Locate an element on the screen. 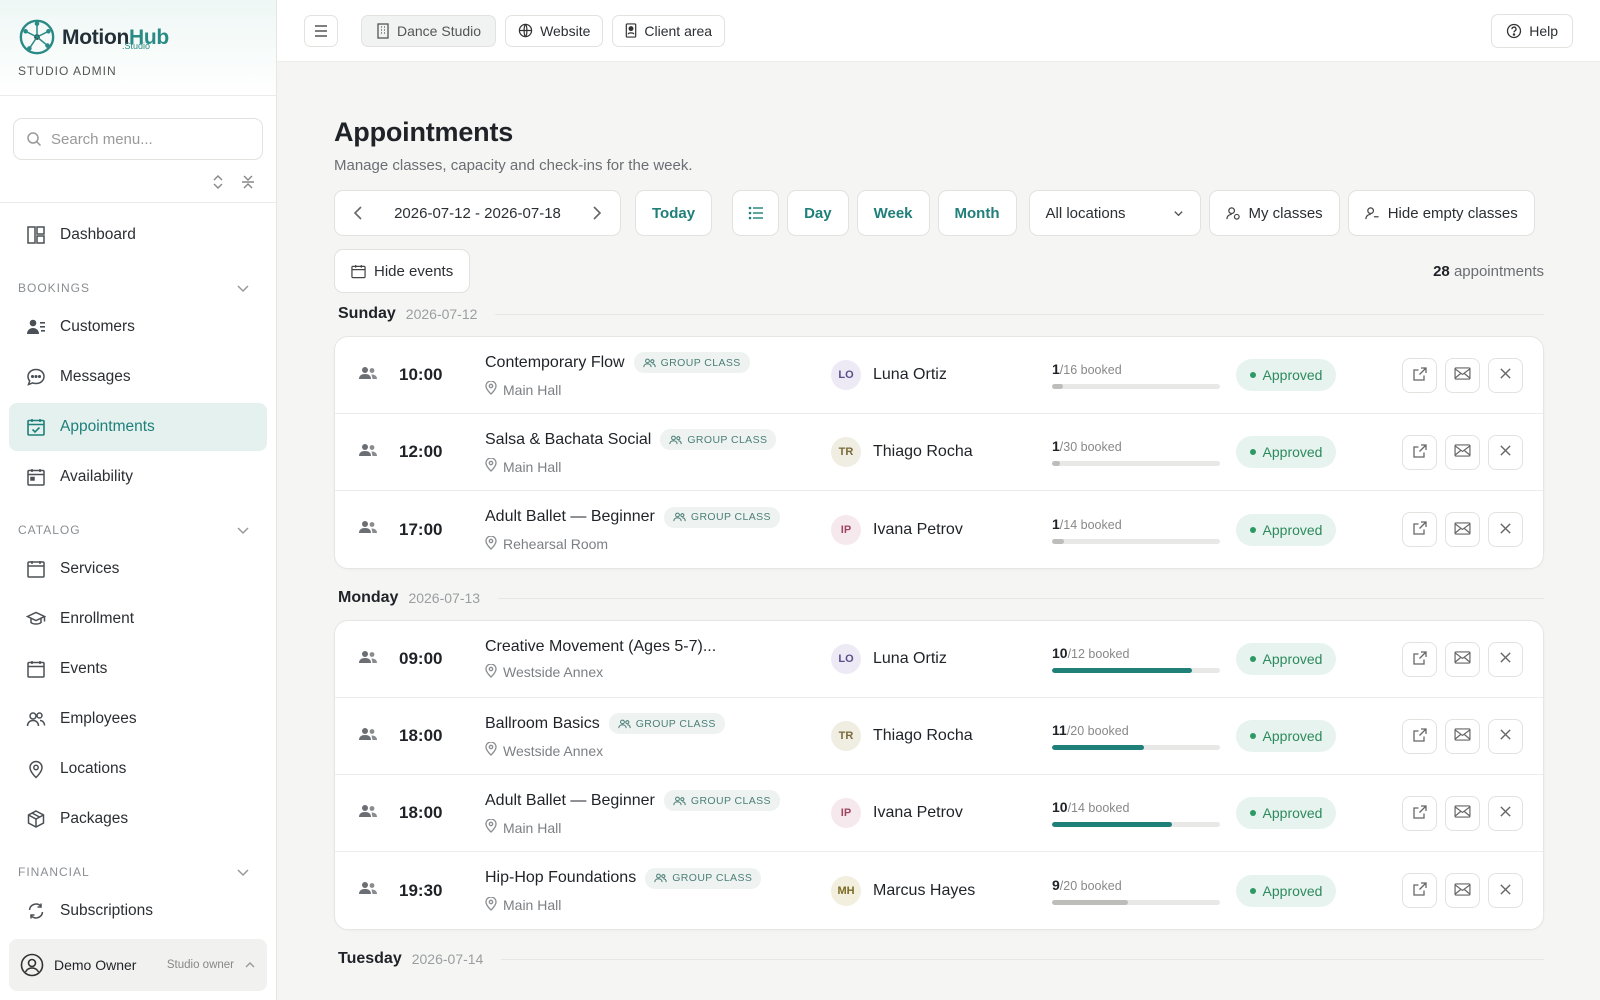 This screenshot has width=1600, height=1000. logo-text: MotionHub is located at coordinates (115, 37).